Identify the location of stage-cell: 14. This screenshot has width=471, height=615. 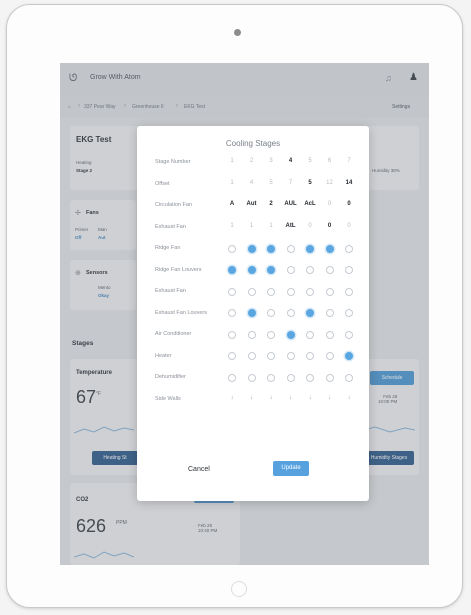
(349, 183).